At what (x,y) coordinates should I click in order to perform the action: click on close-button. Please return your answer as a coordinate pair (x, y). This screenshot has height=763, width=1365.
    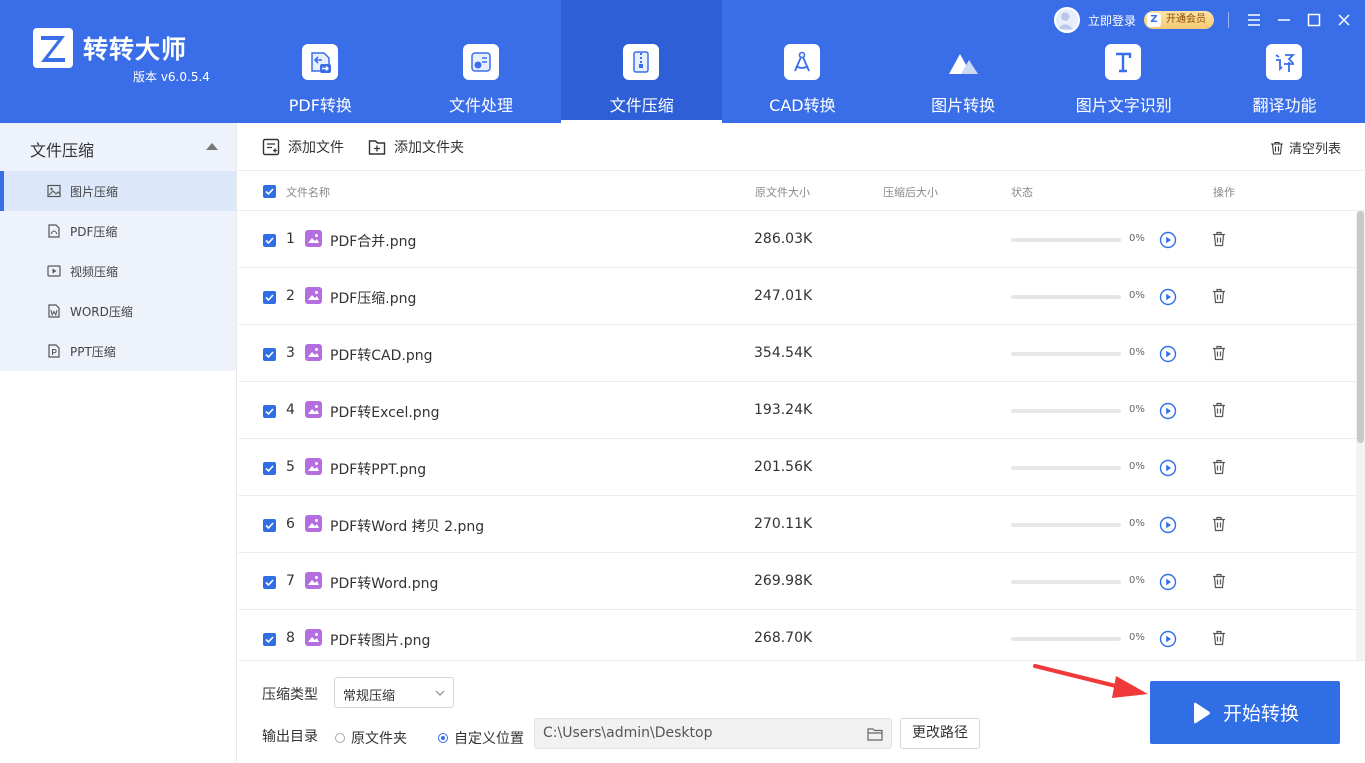
    Looking at the image, I should click on (1344, 20).